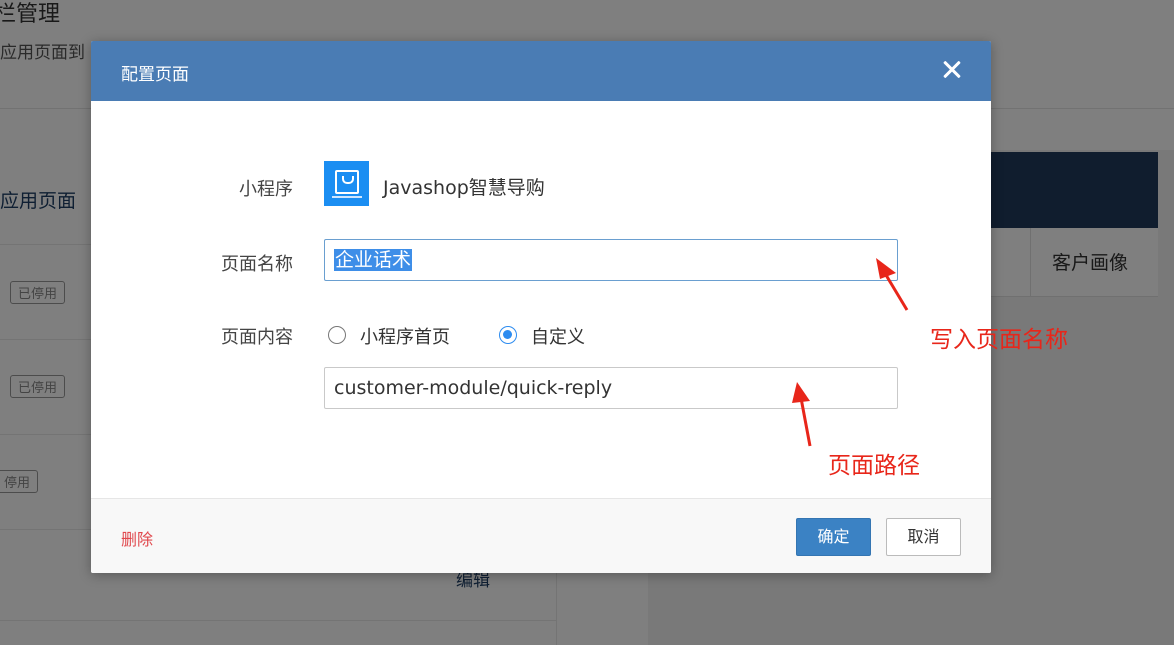  I want to click on annotation-page-name: 写入页面名称, so click(999, 340).